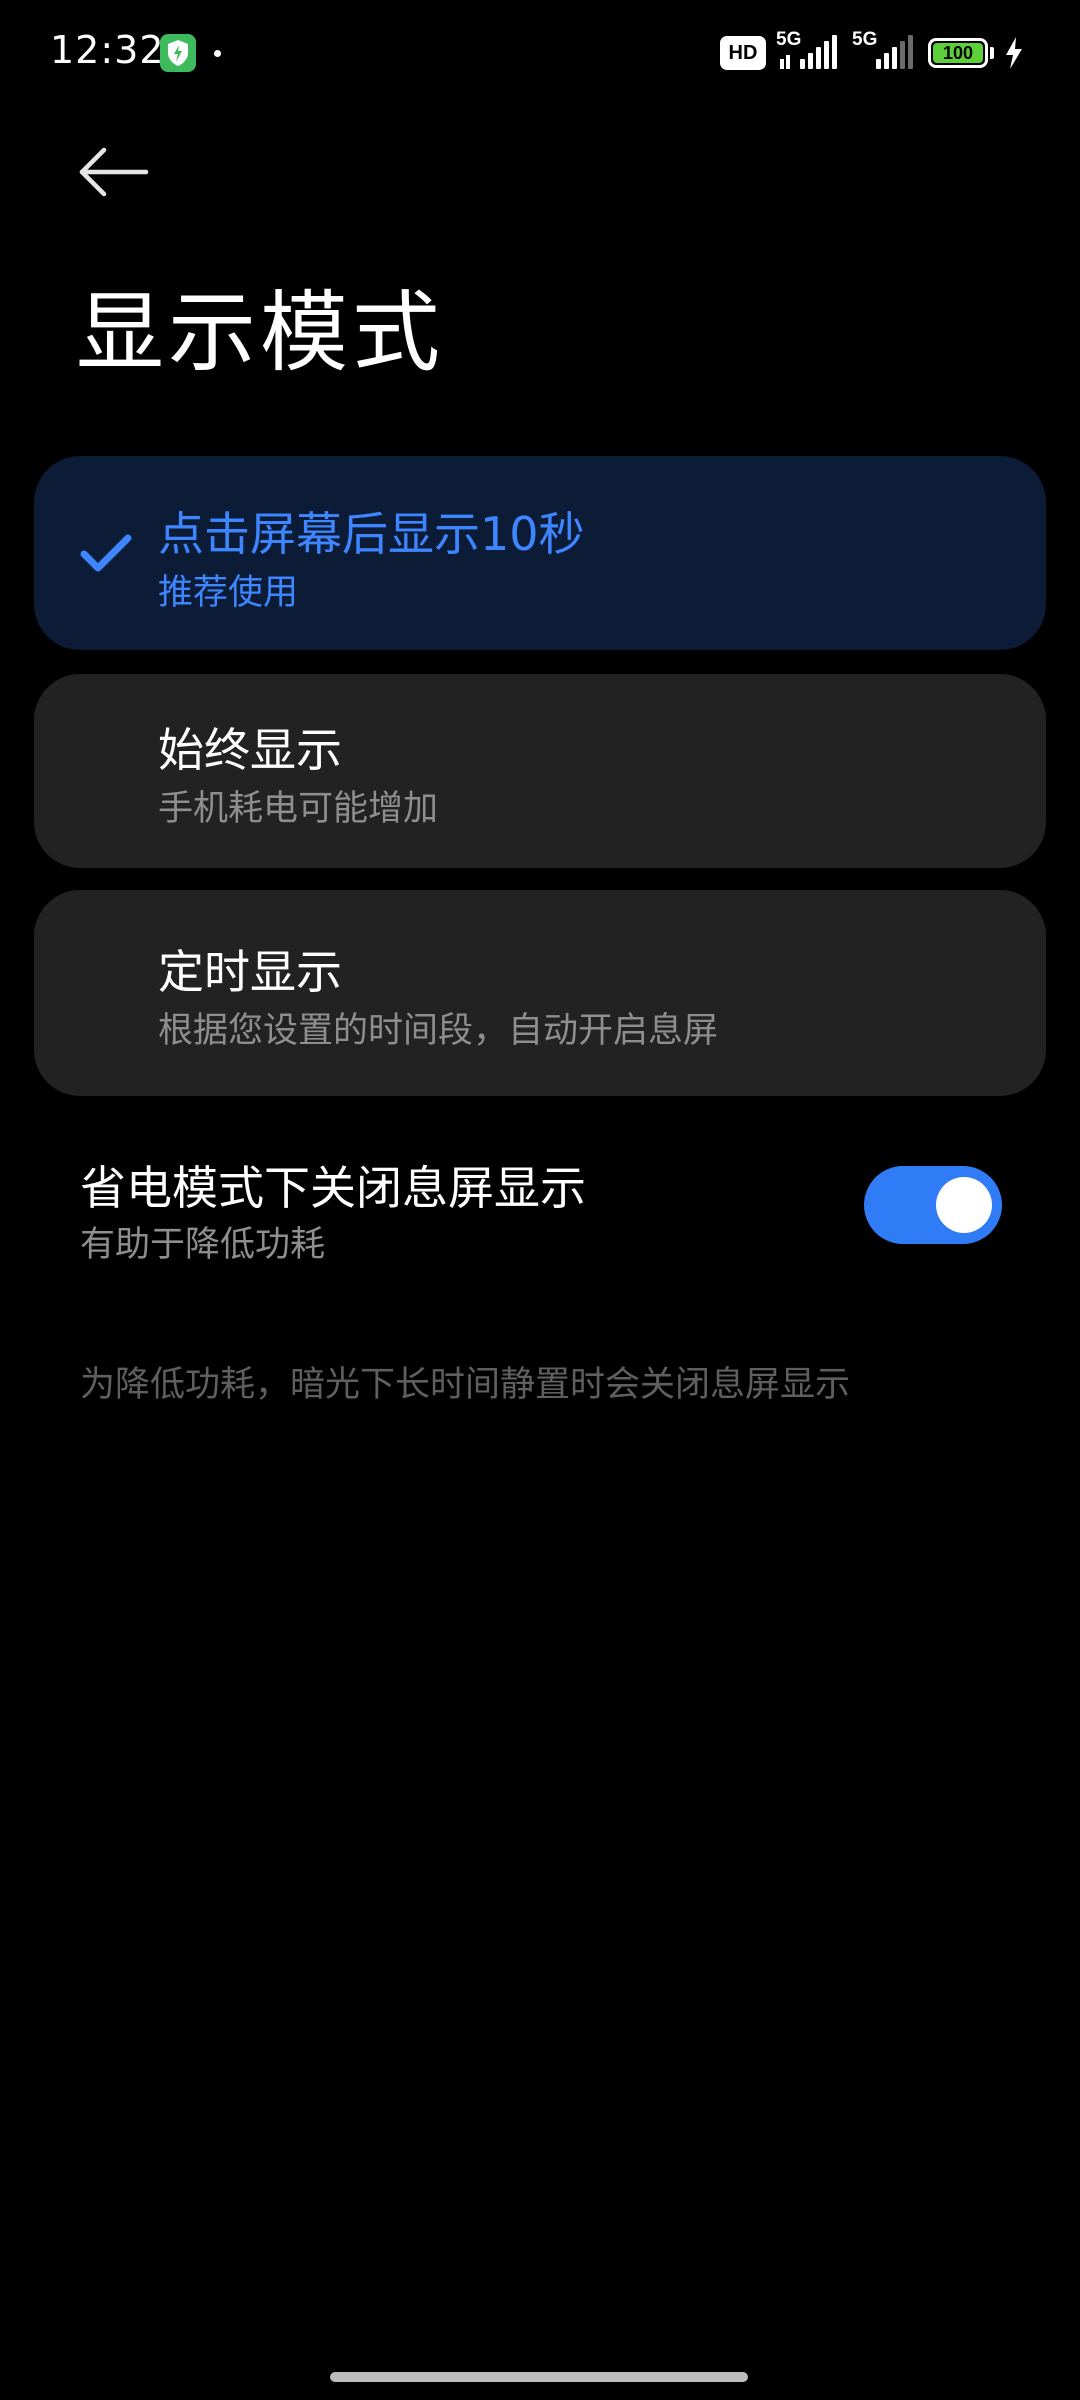 Image resolution: width=1080 pixels, height=2400 pixels. I want to click on footnote-text: 为降低功耗，暗光下长时间静置时会关闭息屏显示, so click(465, 1385).